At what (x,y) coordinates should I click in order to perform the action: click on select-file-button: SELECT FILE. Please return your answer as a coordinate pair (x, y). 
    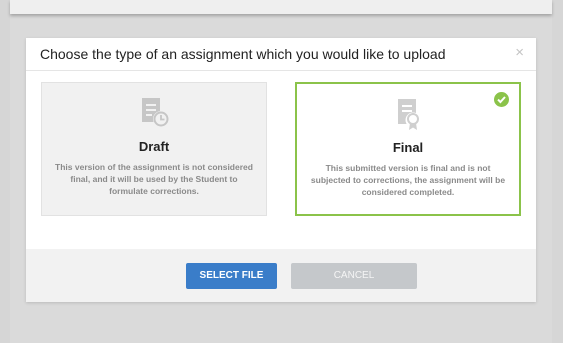
    Looking at the image, I should click on (231, 276).